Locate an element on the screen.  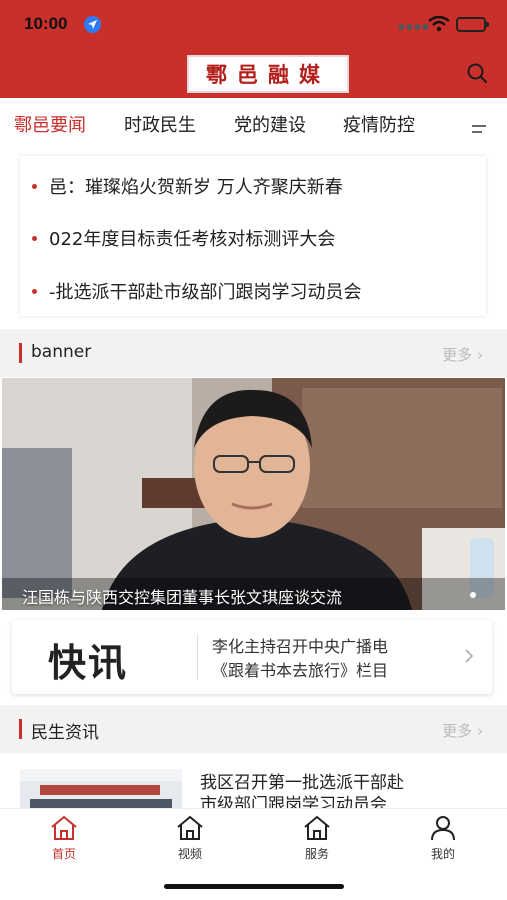
chevron-right-icon is located at coordinates (469, 658).